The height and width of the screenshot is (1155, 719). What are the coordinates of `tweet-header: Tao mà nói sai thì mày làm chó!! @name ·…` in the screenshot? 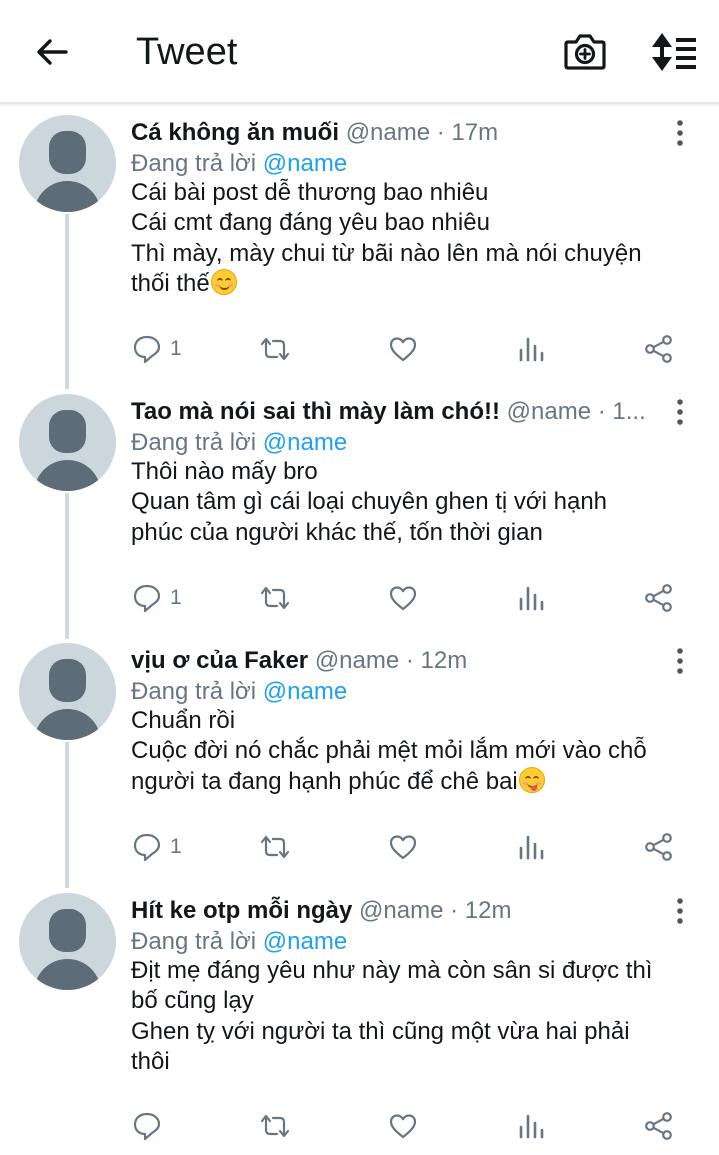 It's located at (396, 412).